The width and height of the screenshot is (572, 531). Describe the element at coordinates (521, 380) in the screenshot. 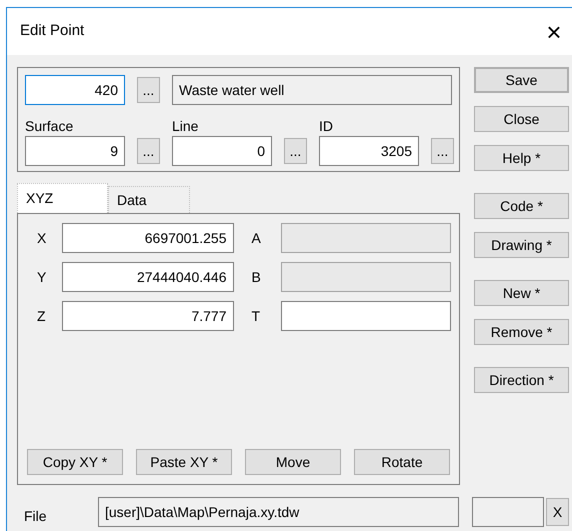

I see `side-button: Direction *` at that location.